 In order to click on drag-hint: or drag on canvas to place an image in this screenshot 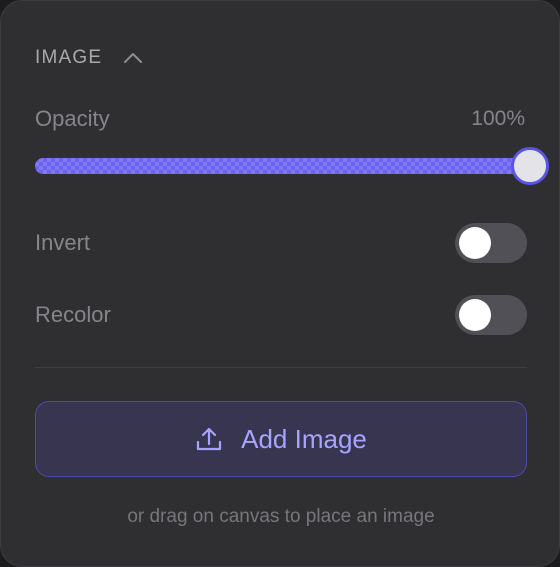, I will do `click(281, 516)`.